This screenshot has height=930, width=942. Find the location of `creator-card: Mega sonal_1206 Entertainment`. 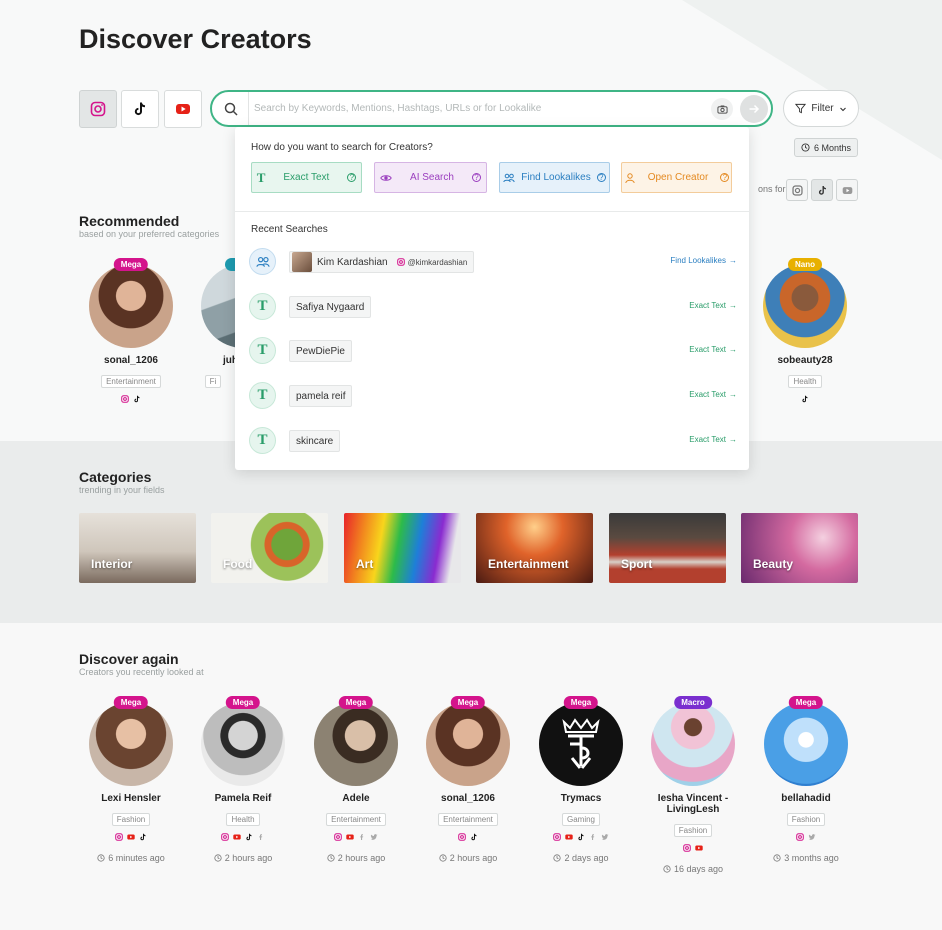

creator-card: Mega sonal_1206 Entertainment is located at coordinates (131, 331).